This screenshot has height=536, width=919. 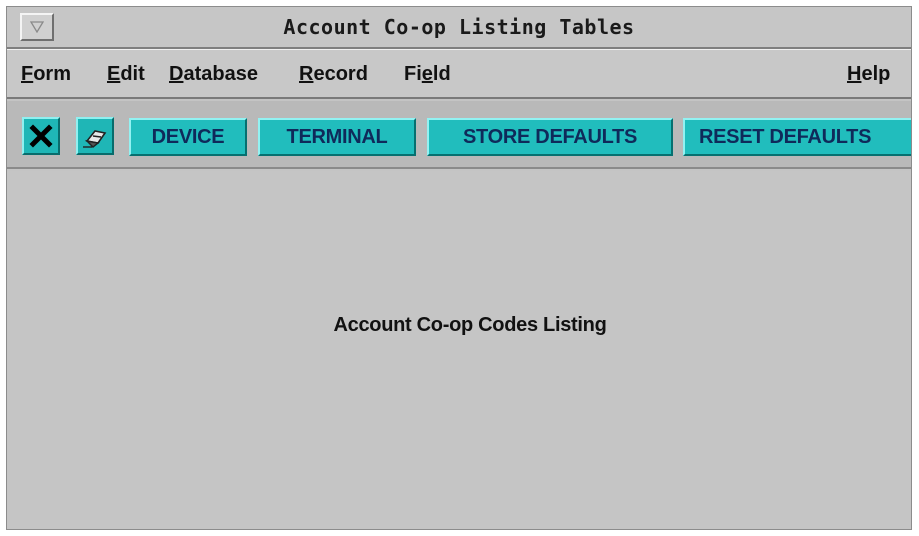 I want to click on device-button: DEVICE, so click(x=188, y=137).